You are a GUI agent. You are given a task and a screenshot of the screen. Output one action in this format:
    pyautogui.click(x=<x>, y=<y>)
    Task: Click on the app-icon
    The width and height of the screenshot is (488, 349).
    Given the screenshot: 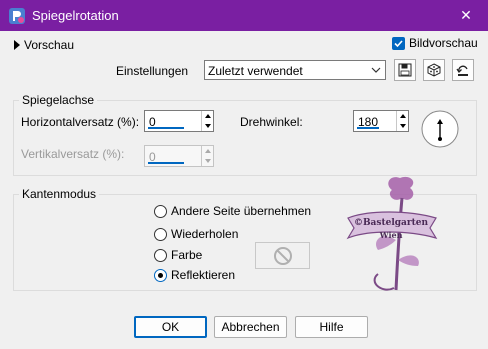 What is the action you would take?
    pyautogui.click(x=17, y=16)
    